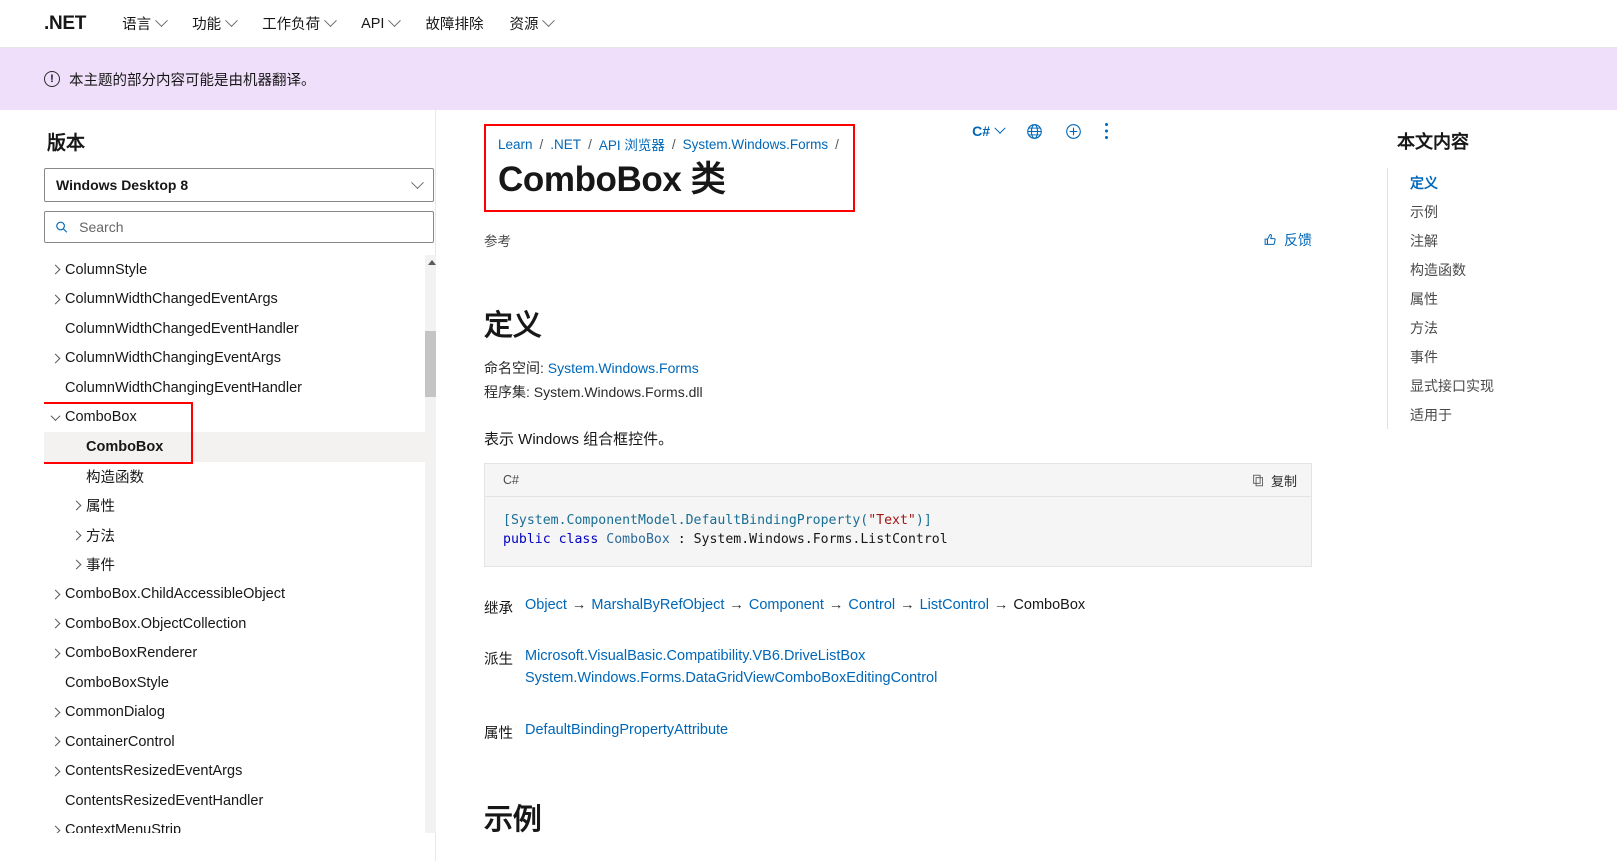 The height and width of the screenshot is (861, 1617). I want to click on tree-item-comboboxstyle: ComboBoxStyle, so click(232, 683).